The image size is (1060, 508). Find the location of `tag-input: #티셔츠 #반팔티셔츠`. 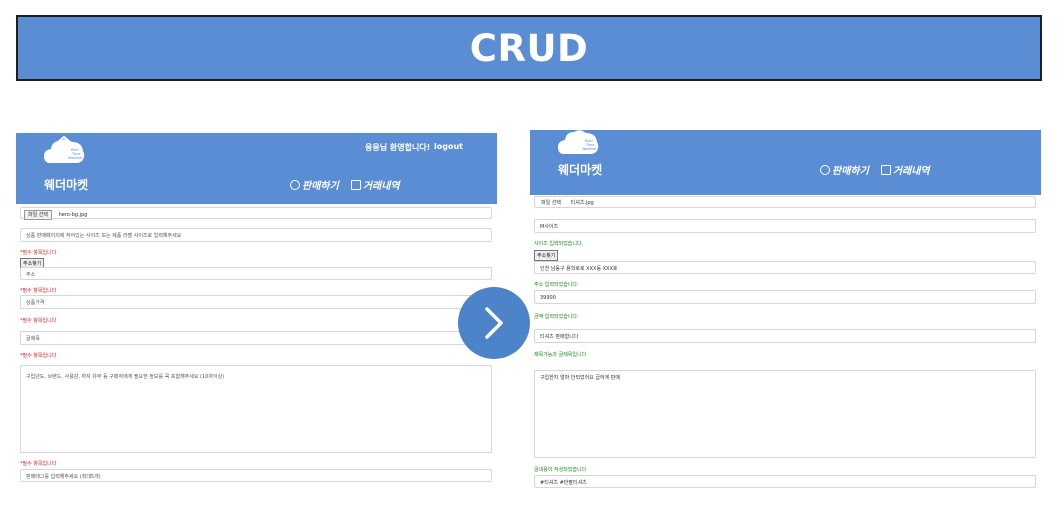

tag-input: #티셔츠 #반팔티셔츠 is located at coordinates (785, 481).